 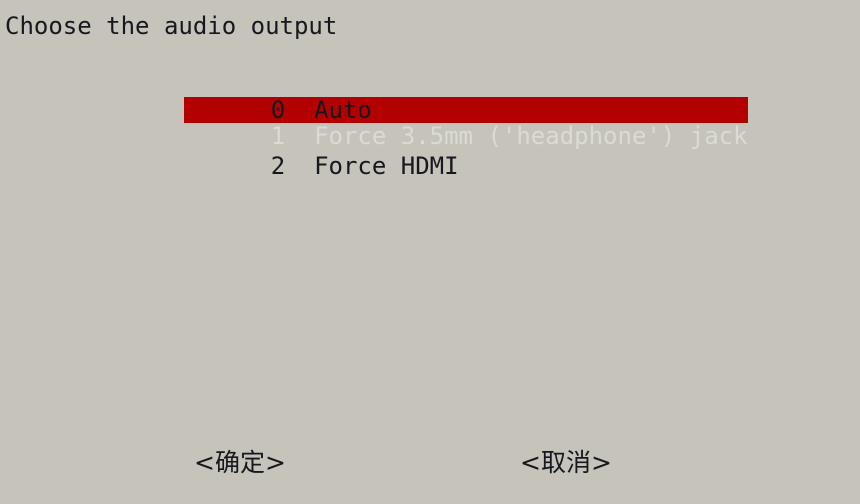 I want to click on list-item-label: Force 3.5mm ('headphone') jack, so click(x=531, y=136).